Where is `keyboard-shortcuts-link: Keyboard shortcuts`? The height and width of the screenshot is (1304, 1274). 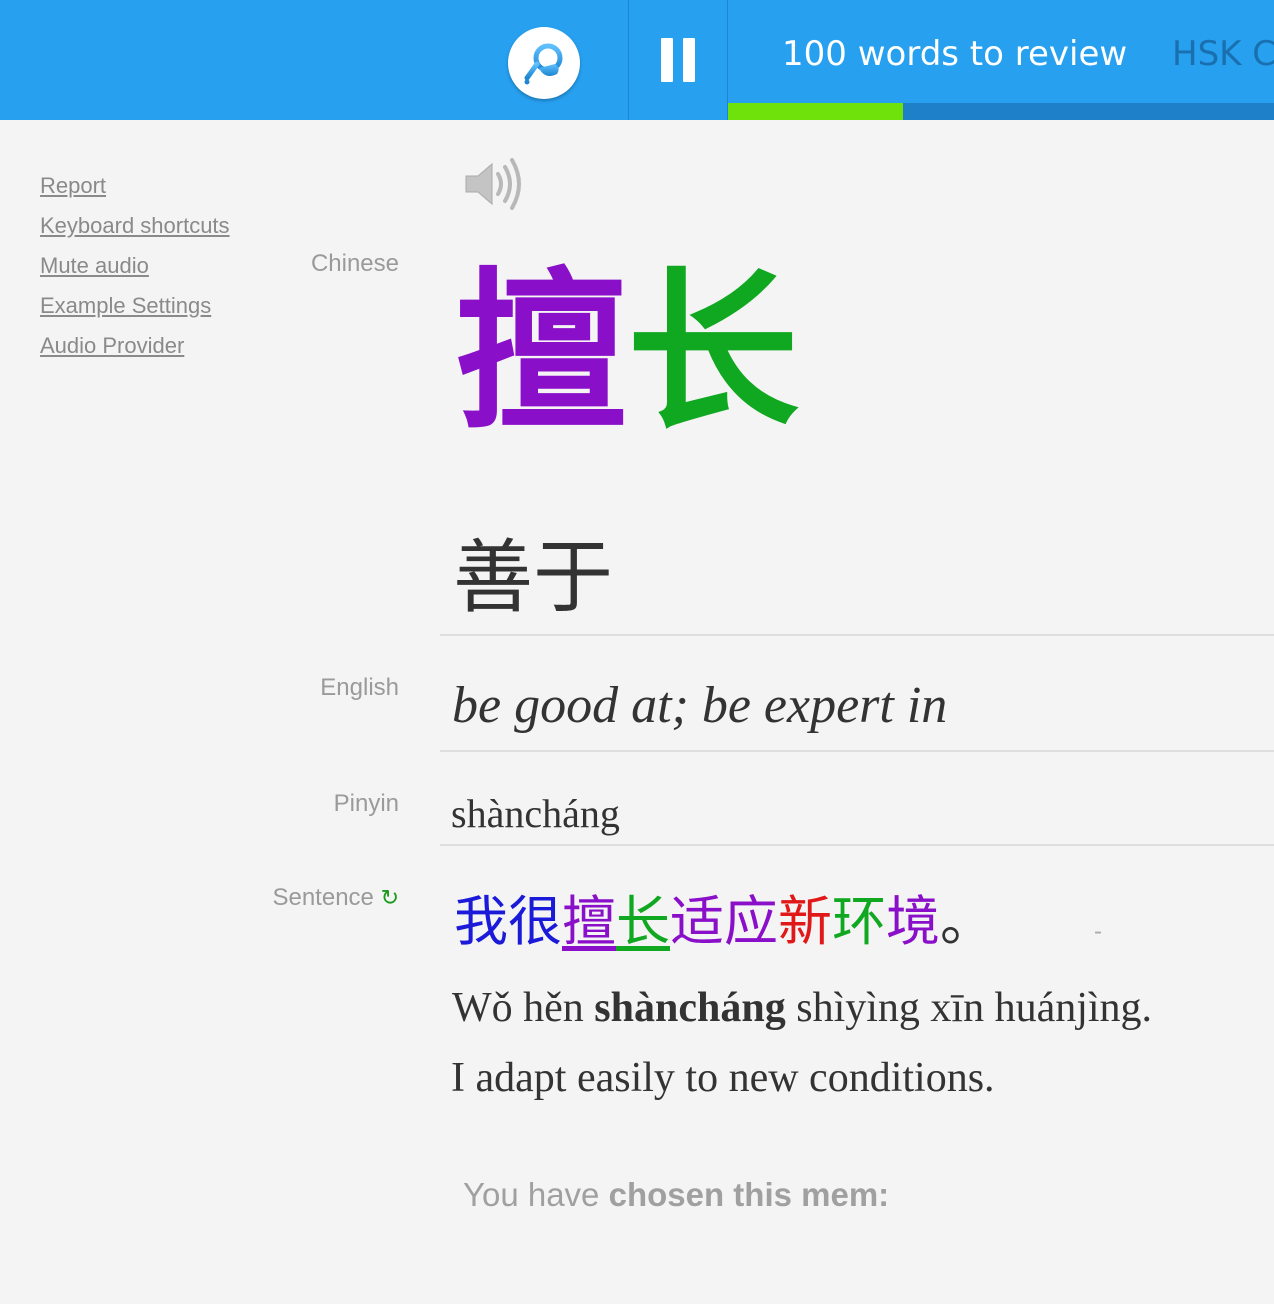 keyboard-shortcuts-link: Keyboard shortcuts is located at coordinates (135, 226).